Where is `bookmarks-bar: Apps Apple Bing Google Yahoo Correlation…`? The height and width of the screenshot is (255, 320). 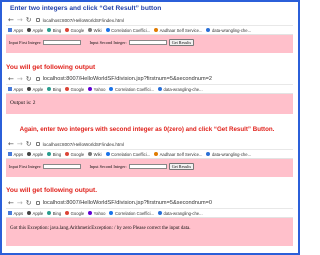
bookmarks-bar: Apps Apple Bing Google Yahoo Correlation… is located at coordinates (149, 213).